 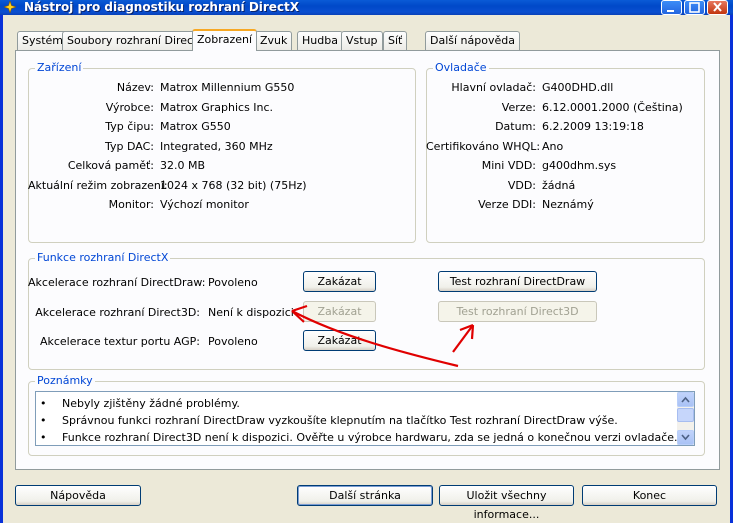 What do you see at coordinates (225, 40) in the screenshot?
I see `tab-display: Zobrazení` at bounding box center [225, 40].